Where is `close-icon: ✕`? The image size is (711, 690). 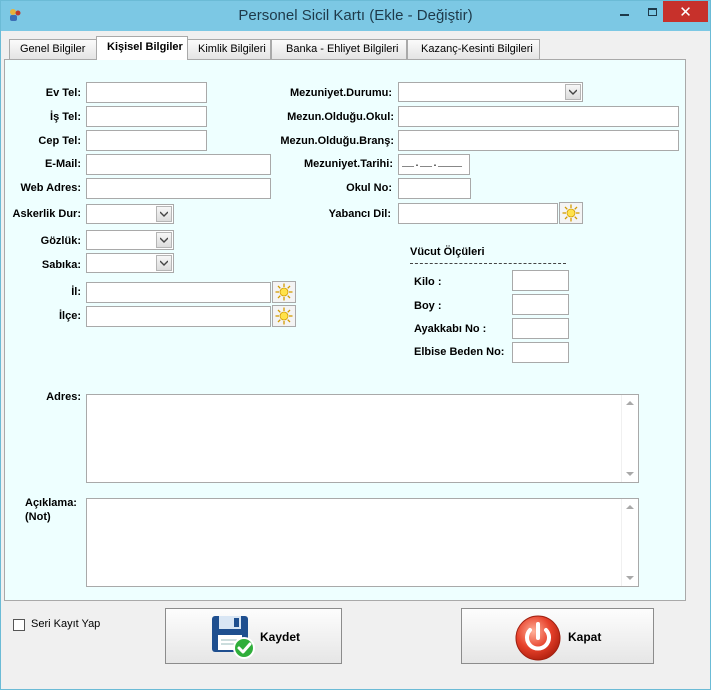 close-icon: ✕ is located at coordinates (685, 12).